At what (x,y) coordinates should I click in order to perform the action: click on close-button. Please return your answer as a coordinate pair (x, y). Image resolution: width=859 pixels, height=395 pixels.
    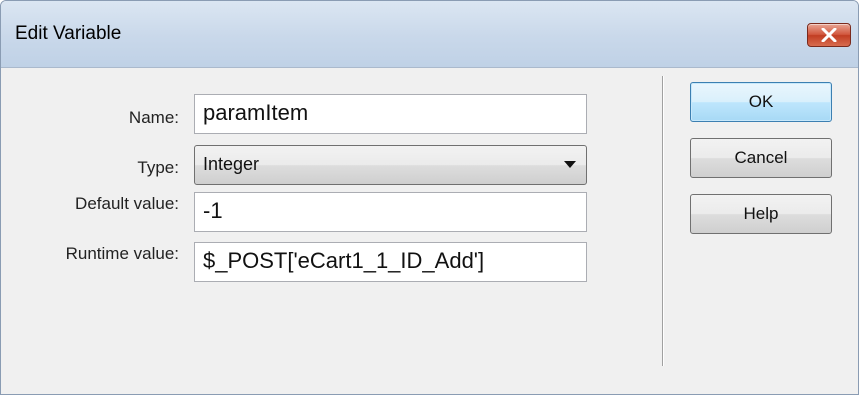
    Looking at the image, I should click on (829, 35).